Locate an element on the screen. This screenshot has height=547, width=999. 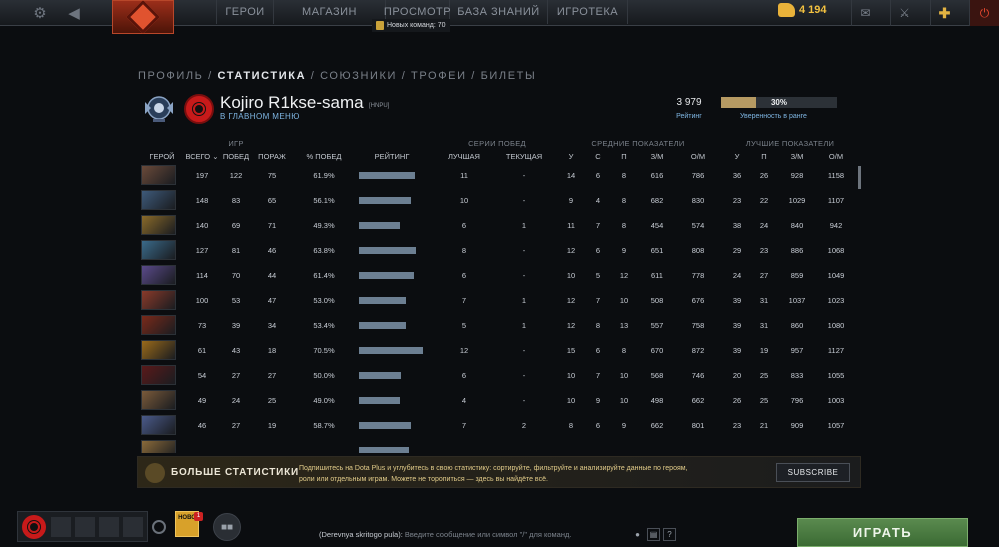
cell-current: - is located at coordinates (524, 175).